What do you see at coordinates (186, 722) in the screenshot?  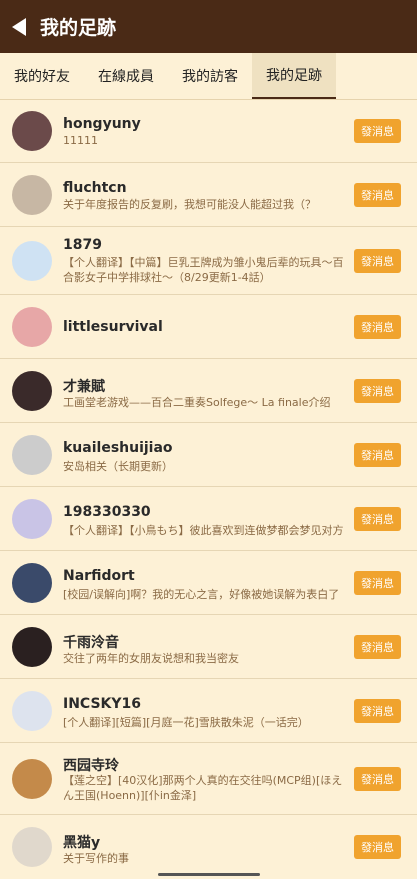 I see `user-post: [个人翻译][短篇][月庭一花]雪肤散朱泥（一话完）` at bounding box center [186, 722].